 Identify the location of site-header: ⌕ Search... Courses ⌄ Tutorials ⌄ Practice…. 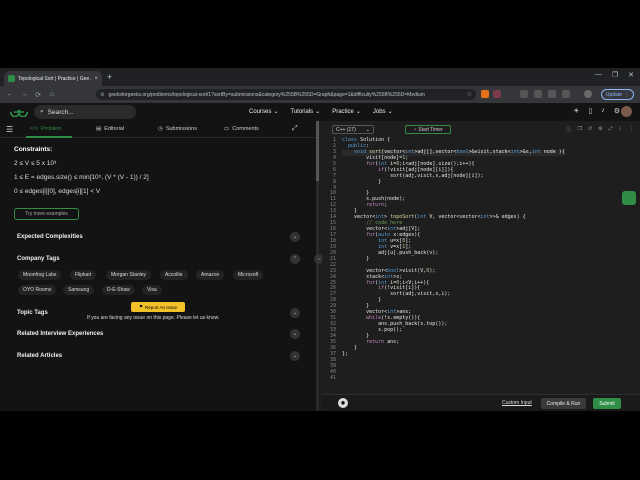
(320, 112).